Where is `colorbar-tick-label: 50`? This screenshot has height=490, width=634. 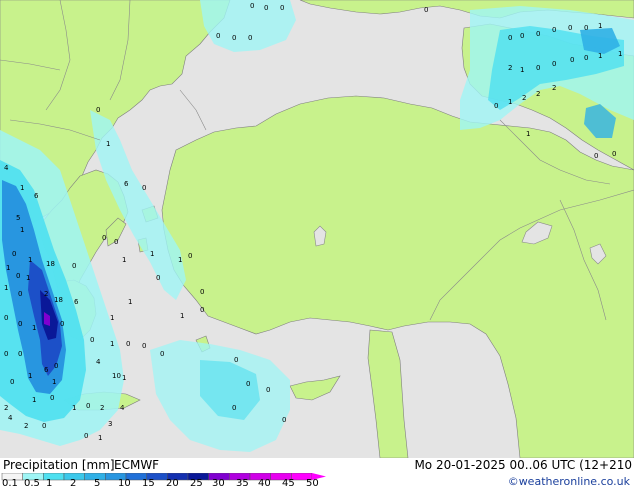 colorbar-tick-label: 50 is located at coordinates (312, 483).